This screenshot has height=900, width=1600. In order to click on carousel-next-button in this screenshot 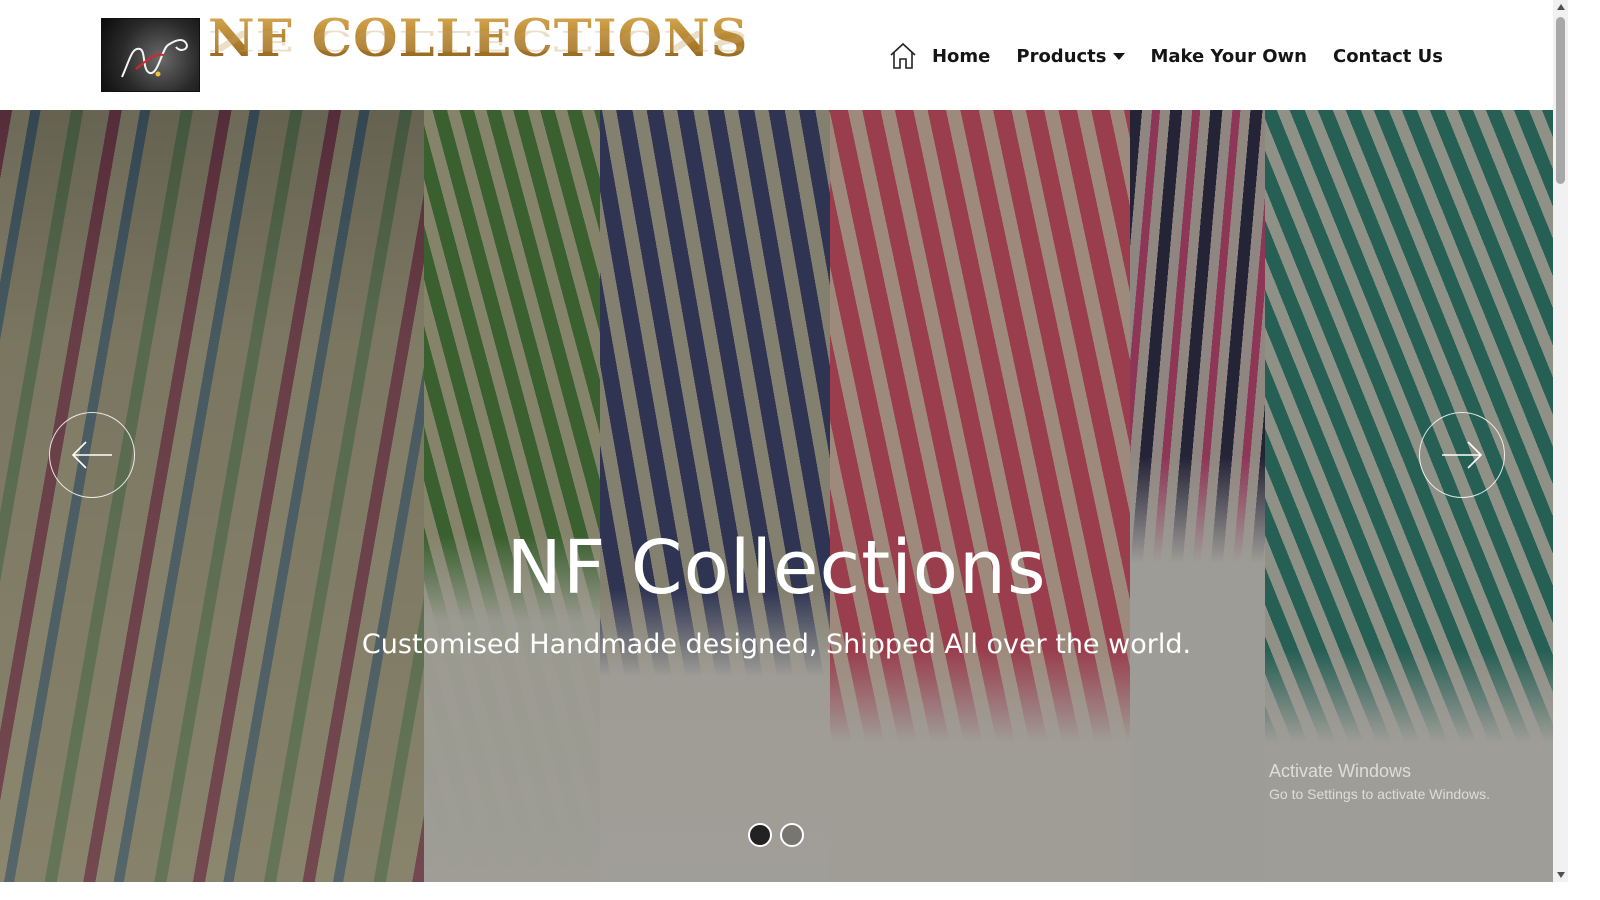, I will do `click(1462, 455)`.